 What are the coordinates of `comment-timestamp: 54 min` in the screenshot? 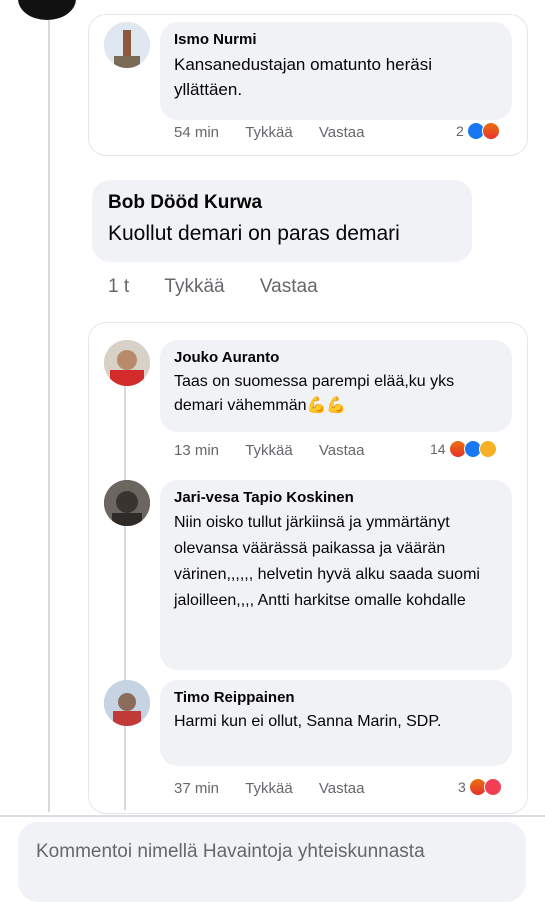 It's located at (196, 132).